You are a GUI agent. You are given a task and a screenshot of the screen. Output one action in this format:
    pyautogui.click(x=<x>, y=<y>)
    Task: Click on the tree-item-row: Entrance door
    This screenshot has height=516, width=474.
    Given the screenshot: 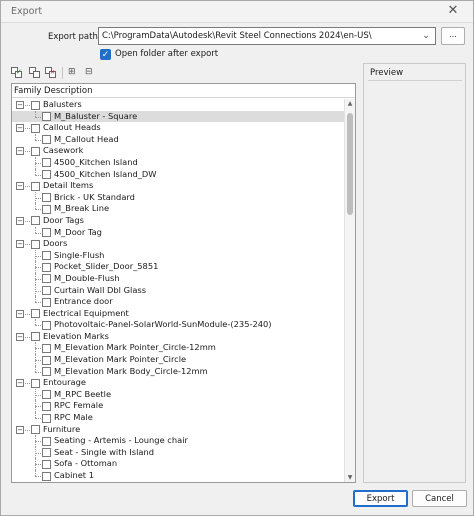 What is the action you would take?
    pyautogui.click(x=178, y=302)
    